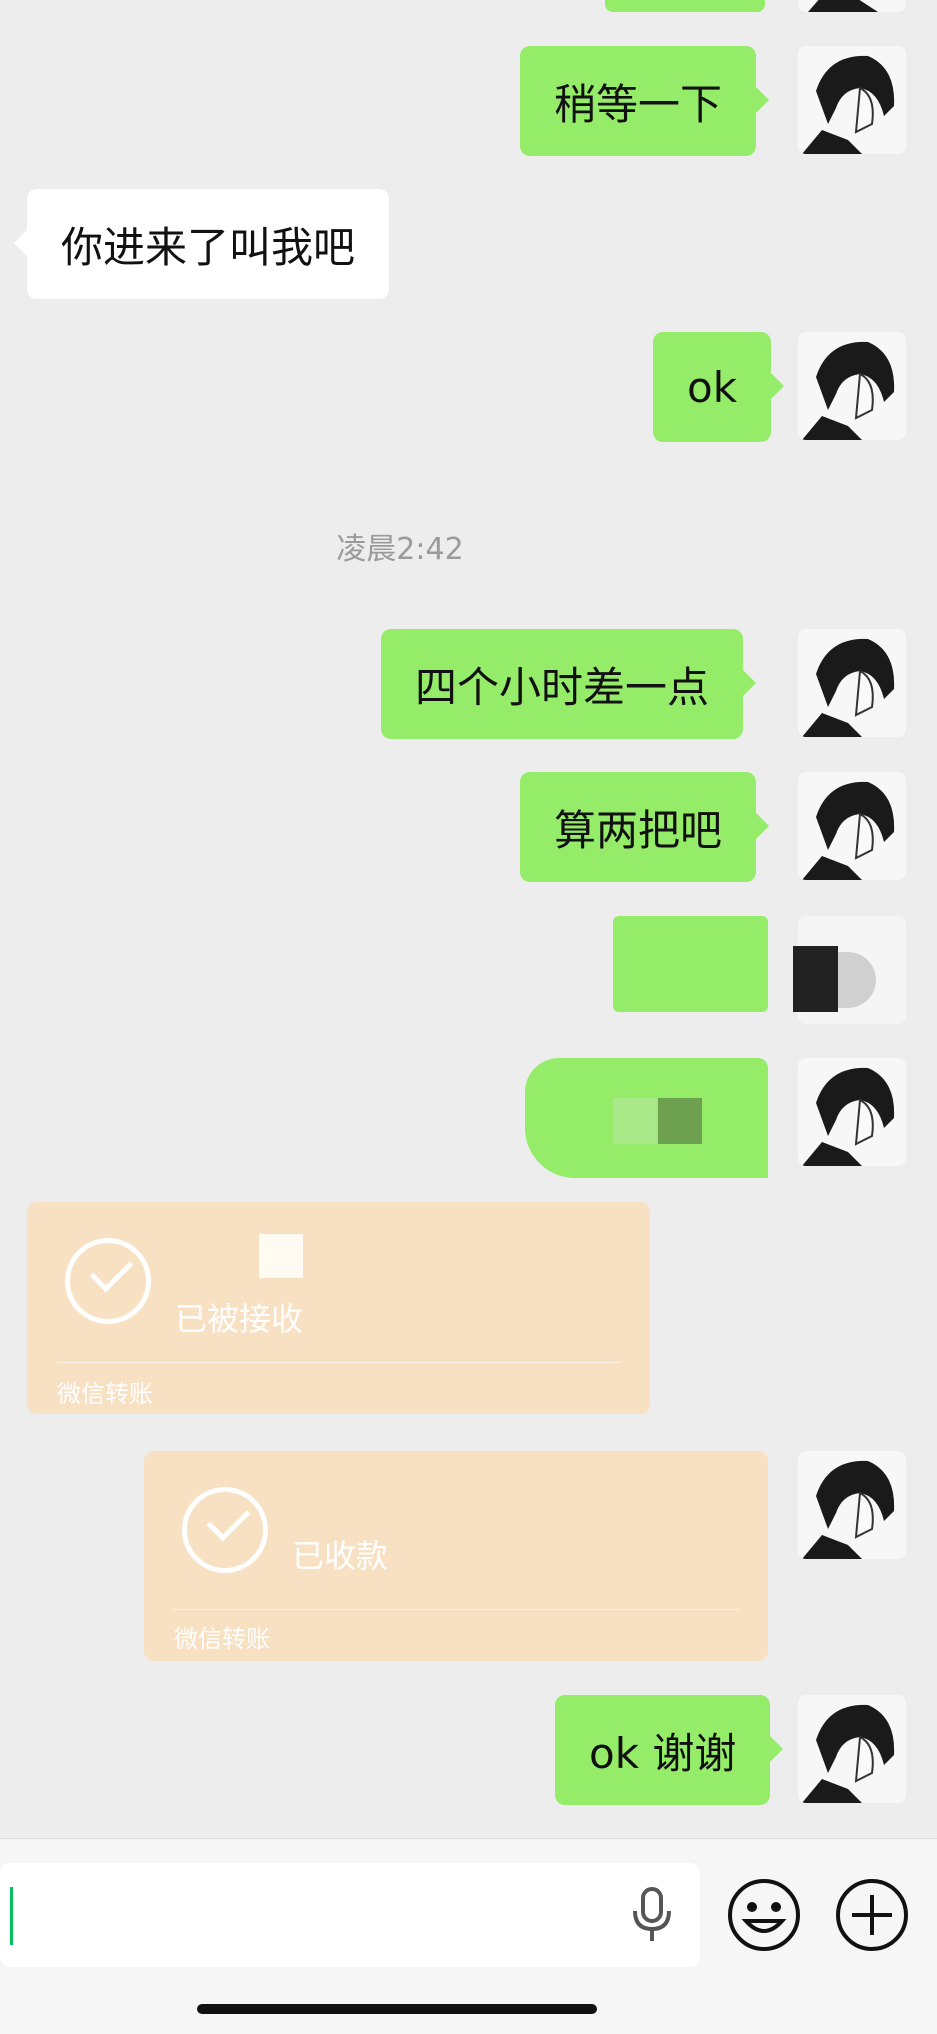  Describe the element at coordinates (338, 1308) in the screenshot. I see `transfer-card: 已被接收 微信转账` at that location.